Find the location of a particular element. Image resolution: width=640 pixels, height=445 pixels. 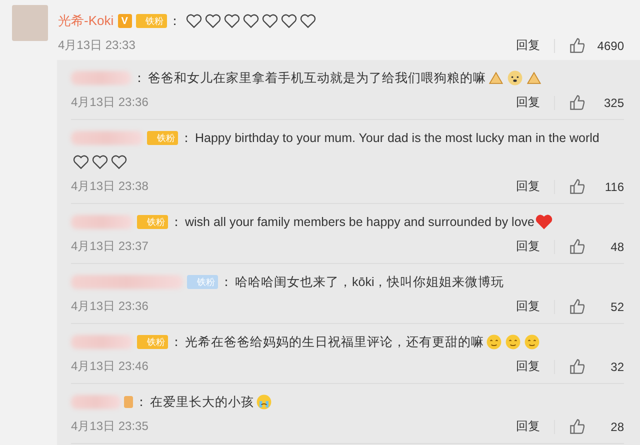

reply-text: 光希在爸爸给妈妈的生日祝福里评论，还有更甜的嘛 is located at coordinates (334, 342).